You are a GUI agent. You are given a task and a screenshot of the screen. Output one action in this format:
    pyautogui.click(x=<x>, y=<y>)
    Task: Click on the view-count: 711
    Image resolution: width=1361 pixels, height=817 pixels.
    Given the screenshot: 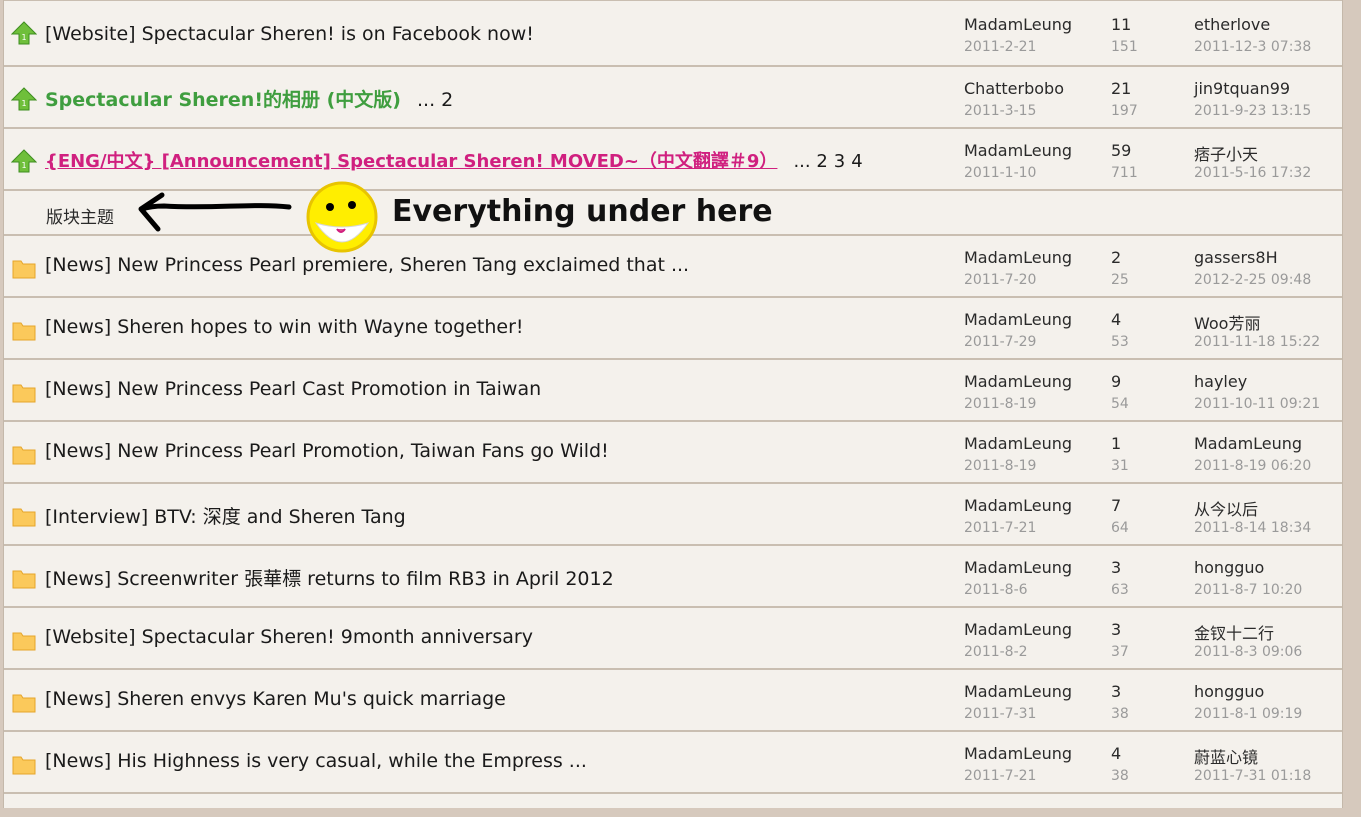 What is the action you would take?
    pyautogui.click(x=1124, y=173)
    